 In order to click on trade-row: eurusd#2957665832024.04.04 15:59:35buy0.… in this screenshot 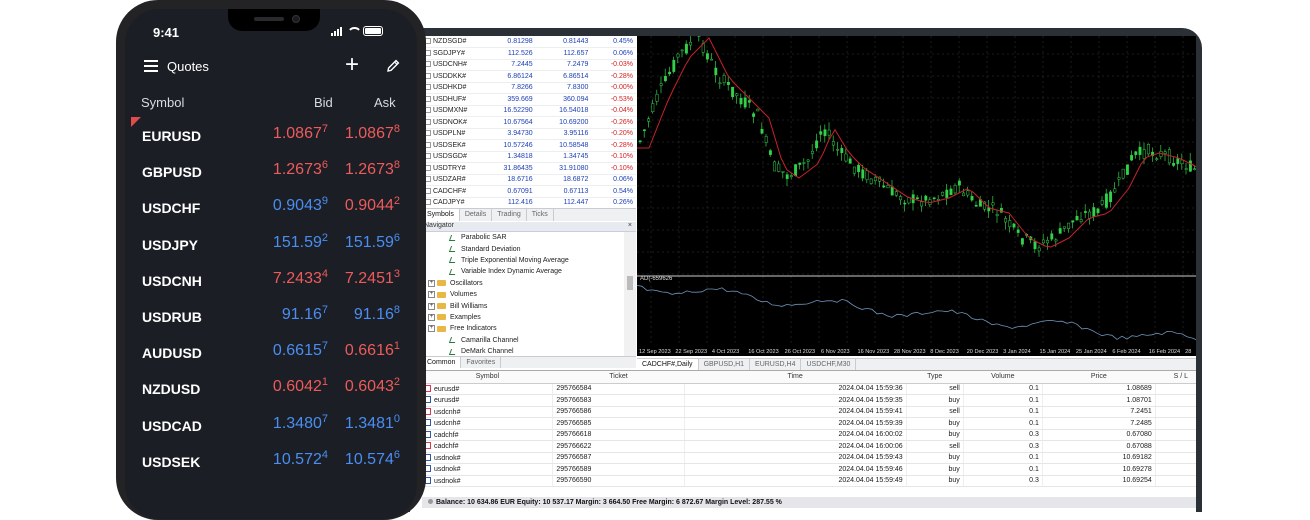, I will do `click(809, 401)`.